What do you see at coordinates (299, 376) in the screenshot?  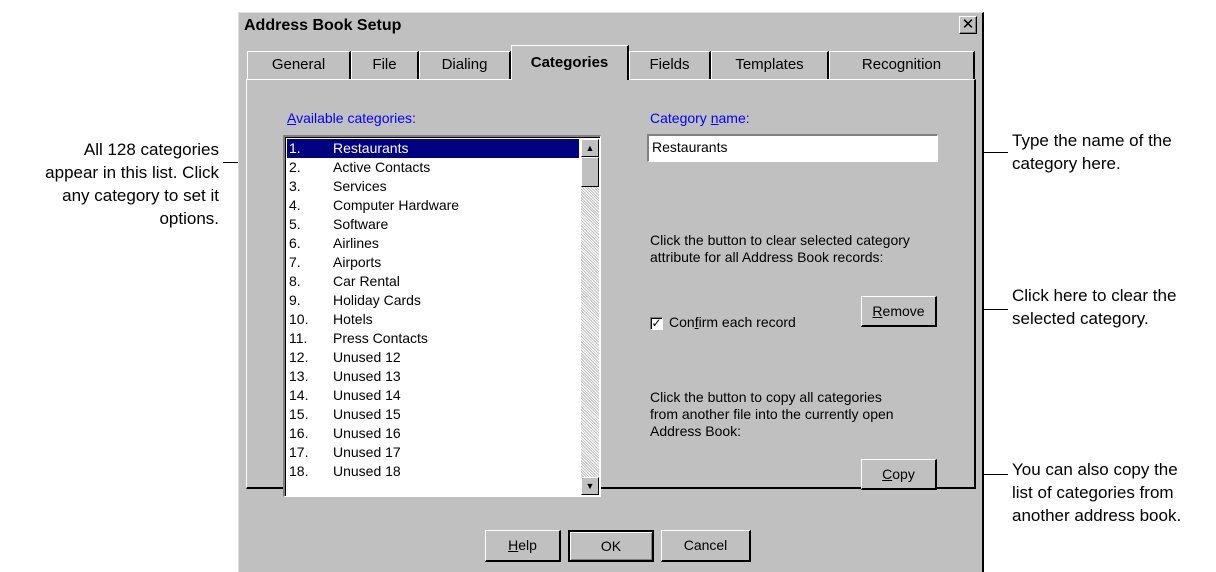 I see `list-item-number: 13.` at bounding box center [299, 376].